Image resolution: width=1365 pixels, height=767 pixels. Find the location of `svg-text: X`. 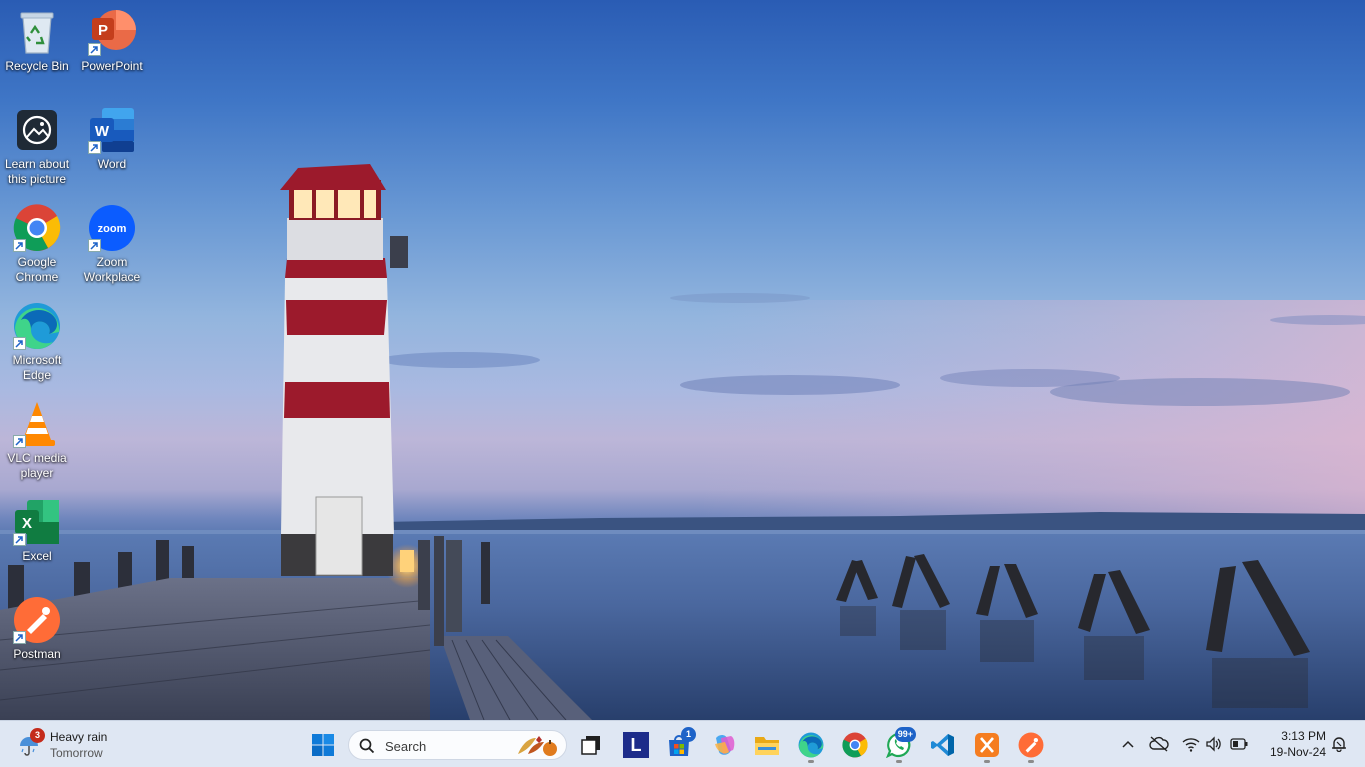

svg-text: X is located at coordinates (27, 523).